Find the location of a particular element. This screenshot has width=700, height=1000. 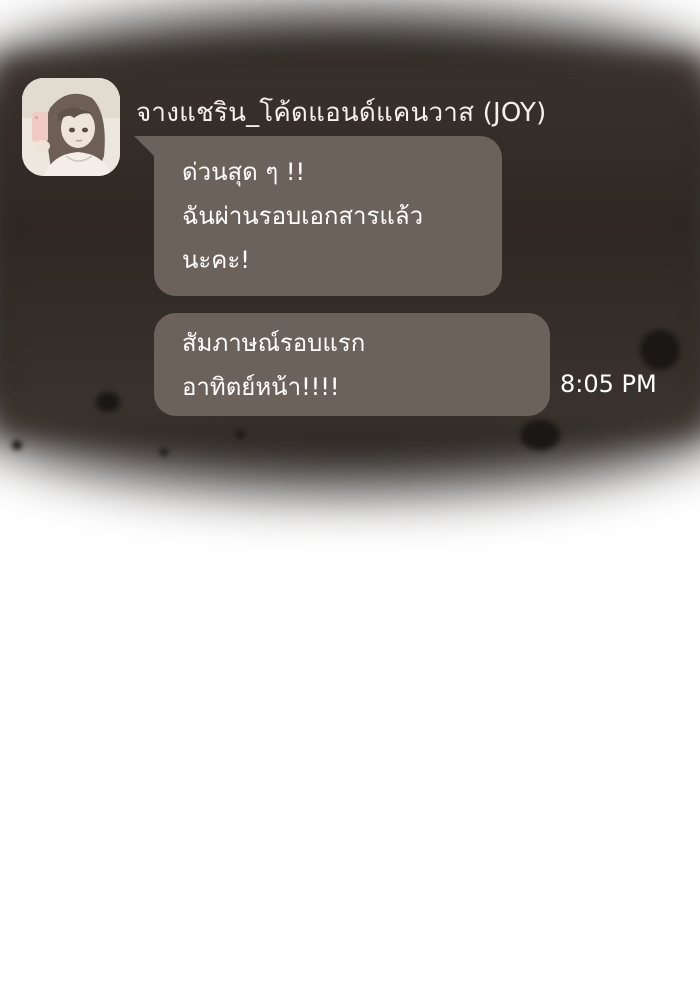

message-bubble: ด่วนสุด ๆ !! ฉันผ่านรอบเอกสารแล้ว นะคะ! is located at coordinates (328, 216).